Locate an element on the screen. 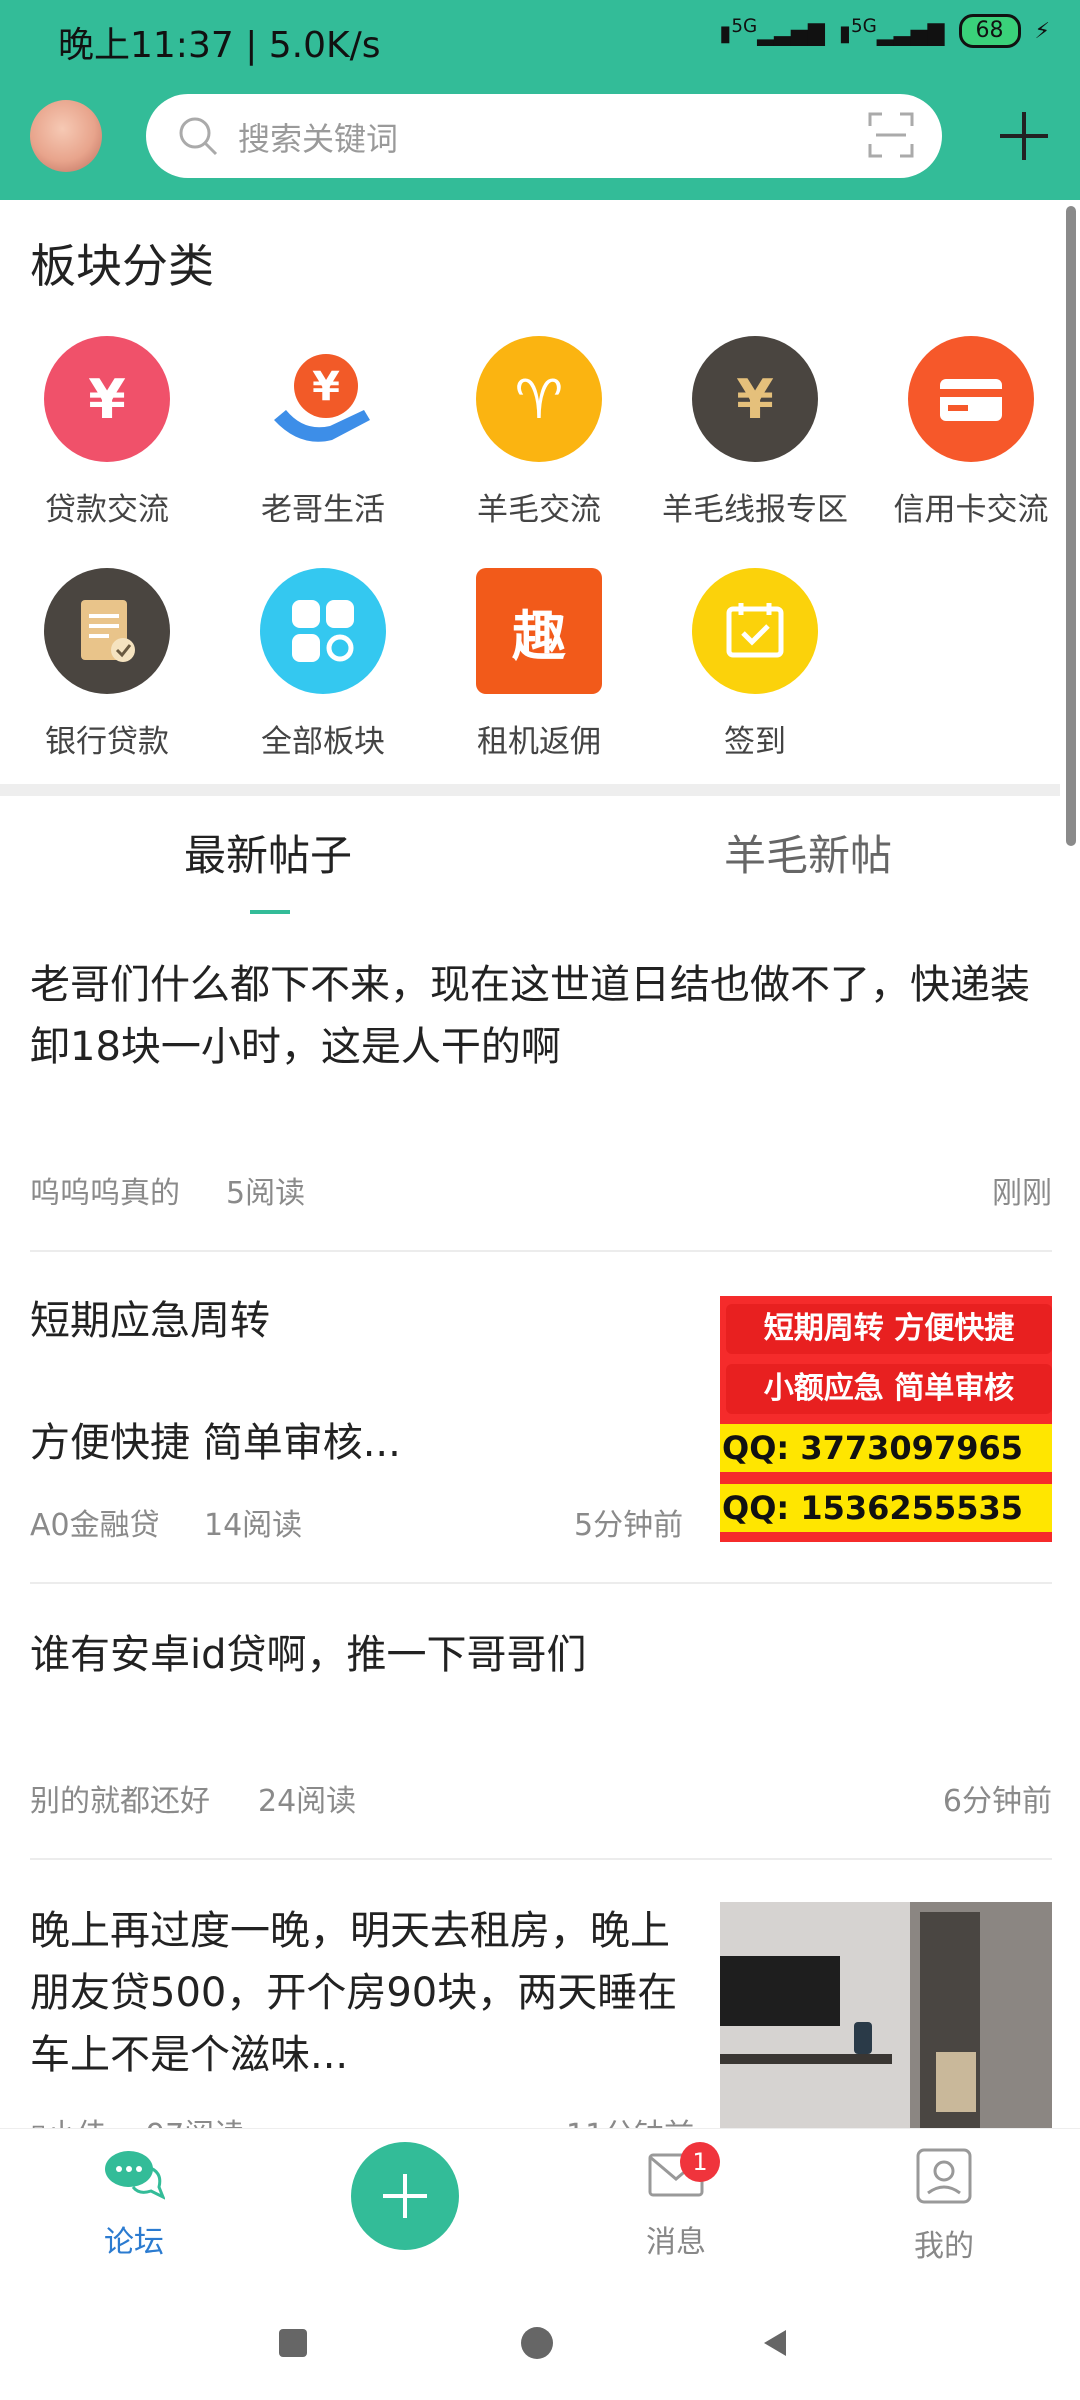  scrollbar is located at coordinates (1071, 526).